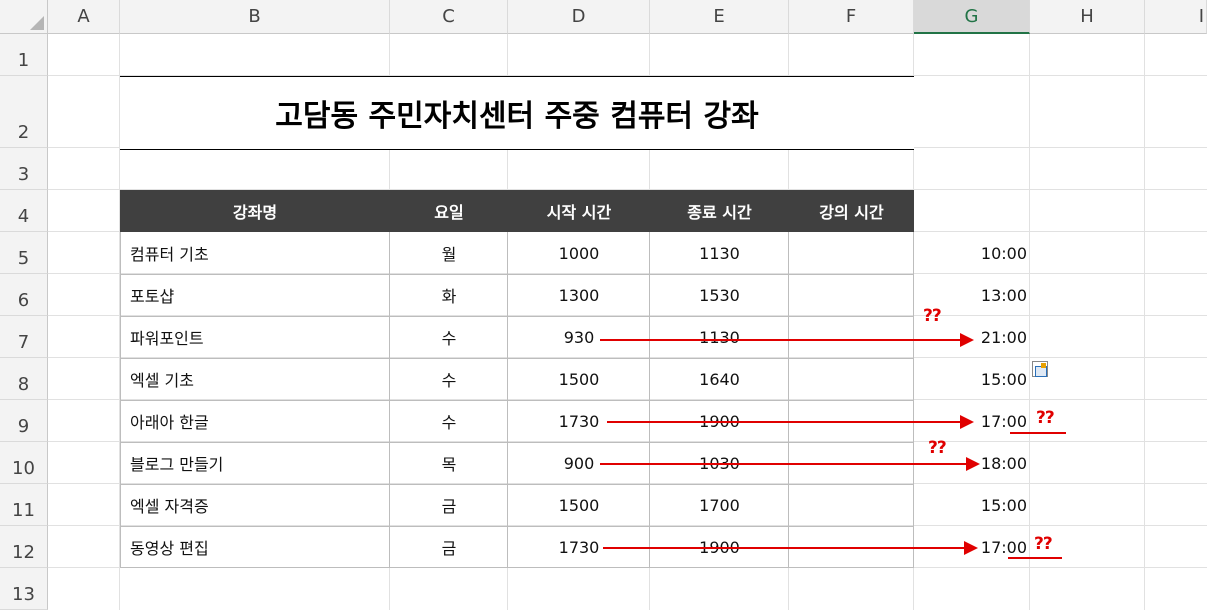  Describe the element at coordinates (255, 463) in the screenshot. I see `cell-course-name: 블로그 만들기` at that location.